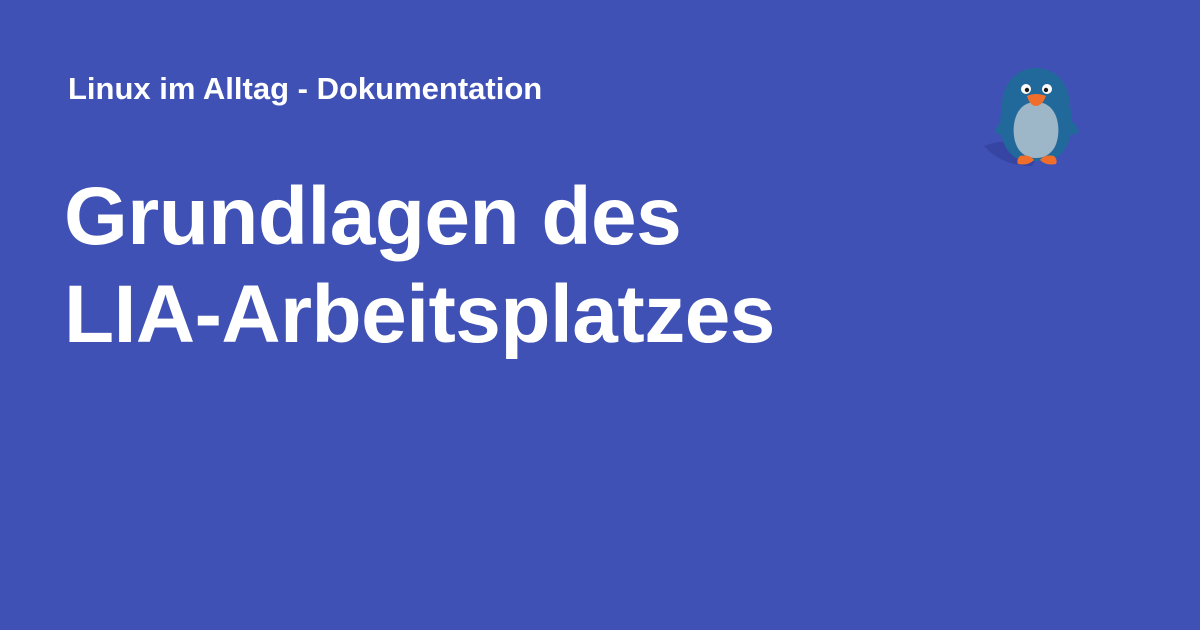 The height and width of the screenshot is (630, 1200). Describe the element at coordinates (305, 88) in the screenshot. I see `site-name: Linux im Alltag - Dokumentation` at that location.